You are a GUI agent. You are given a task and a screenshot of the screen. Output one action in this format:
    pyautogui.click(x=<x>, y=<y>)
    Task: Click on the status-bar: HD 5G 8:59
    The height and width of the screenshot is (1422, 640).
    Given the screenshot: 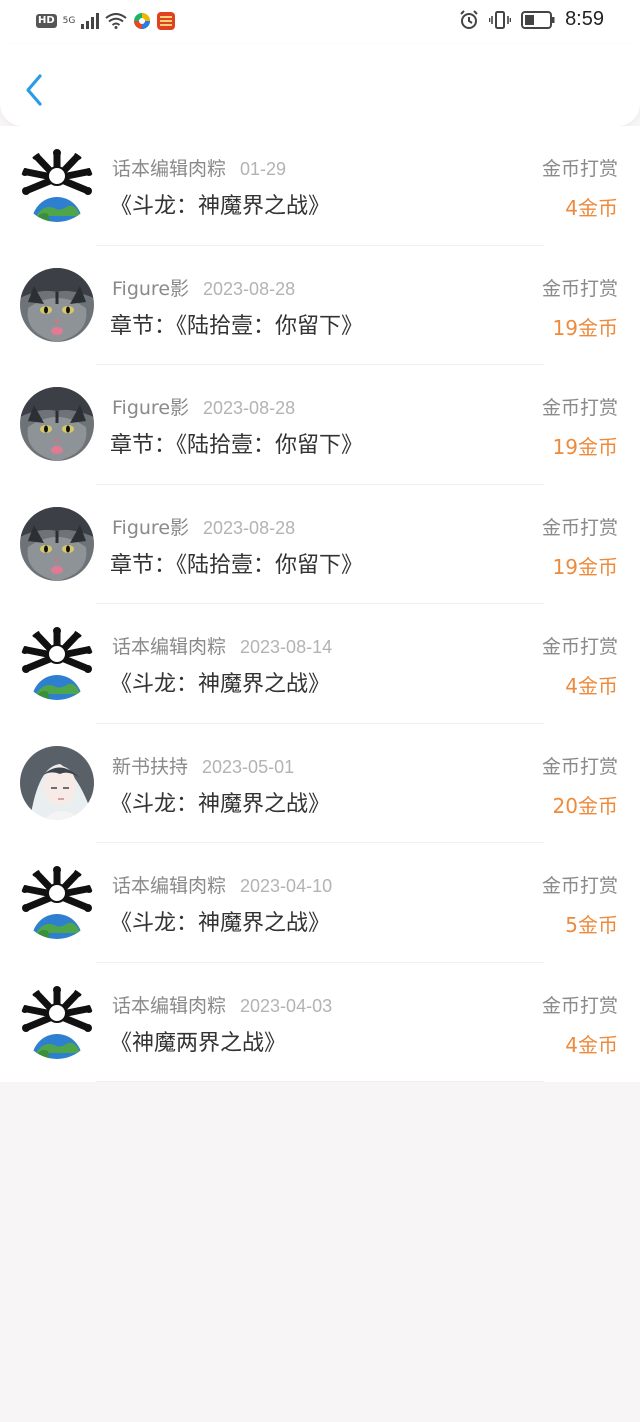 What is the action you would take?
    pyautogui.click(x=320, y=22)
    